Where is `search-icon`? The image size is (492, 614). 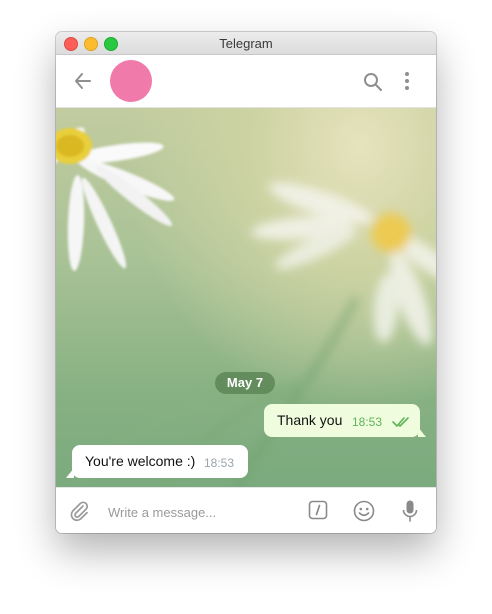
search-icon is located at coordinates (373, 82).